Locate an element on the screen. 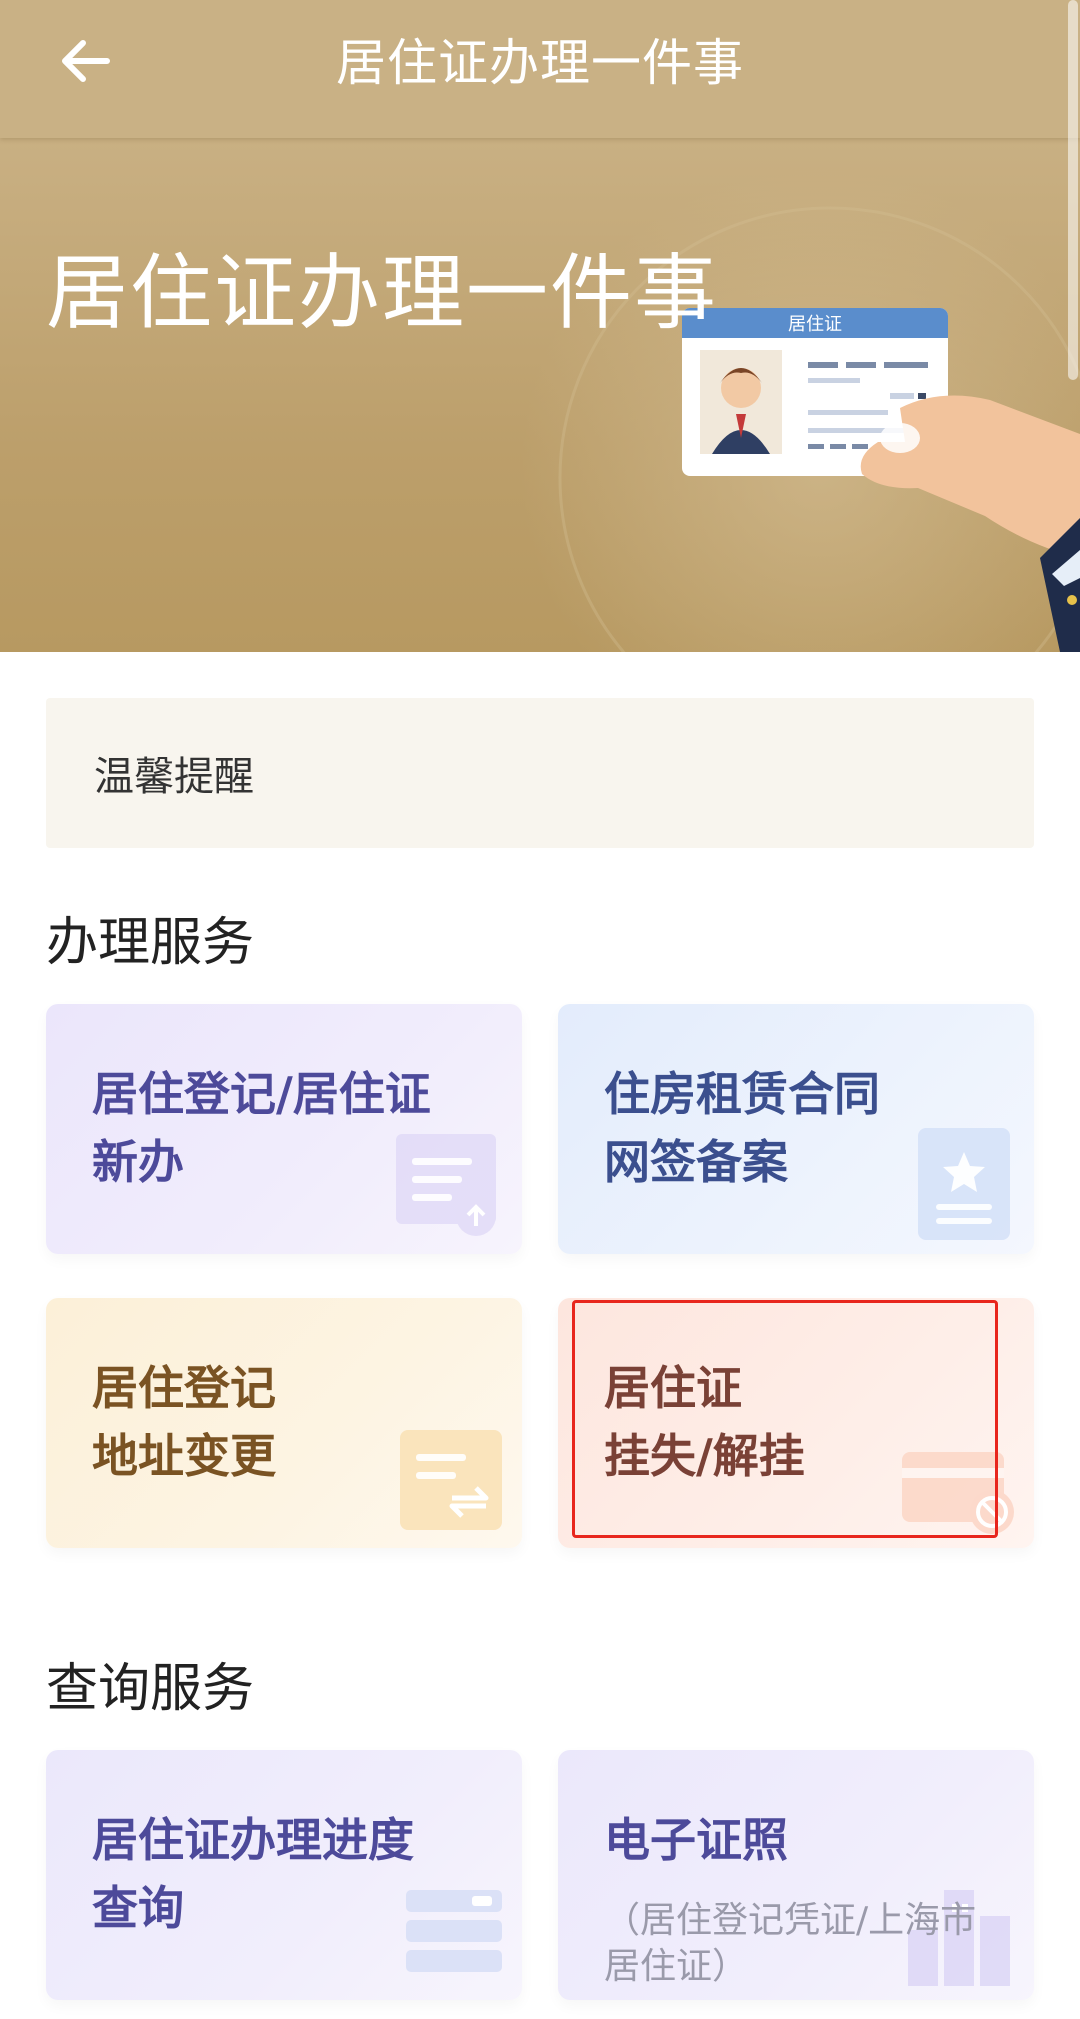  card-label-line1: 居住登记/居住证 is located at coordinates (261, 1094).